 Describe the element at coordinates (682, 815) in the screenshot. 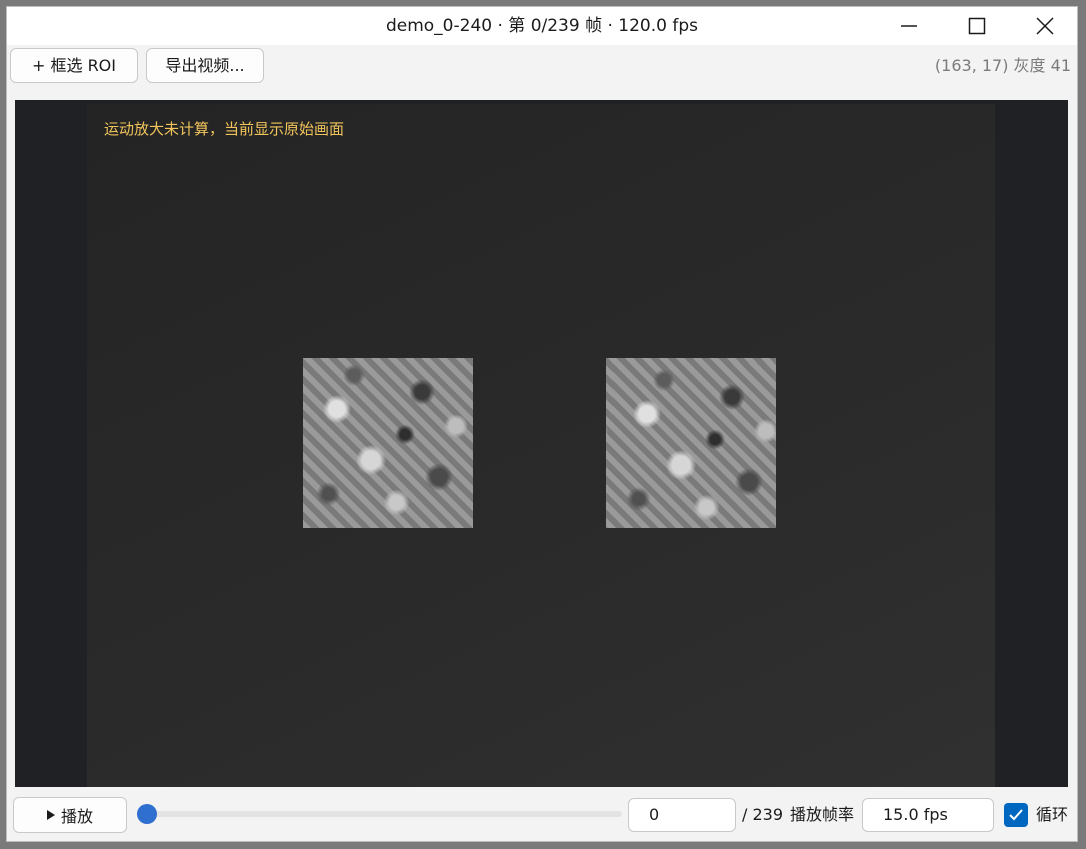

I see `frame-number-input: 0` at that location.